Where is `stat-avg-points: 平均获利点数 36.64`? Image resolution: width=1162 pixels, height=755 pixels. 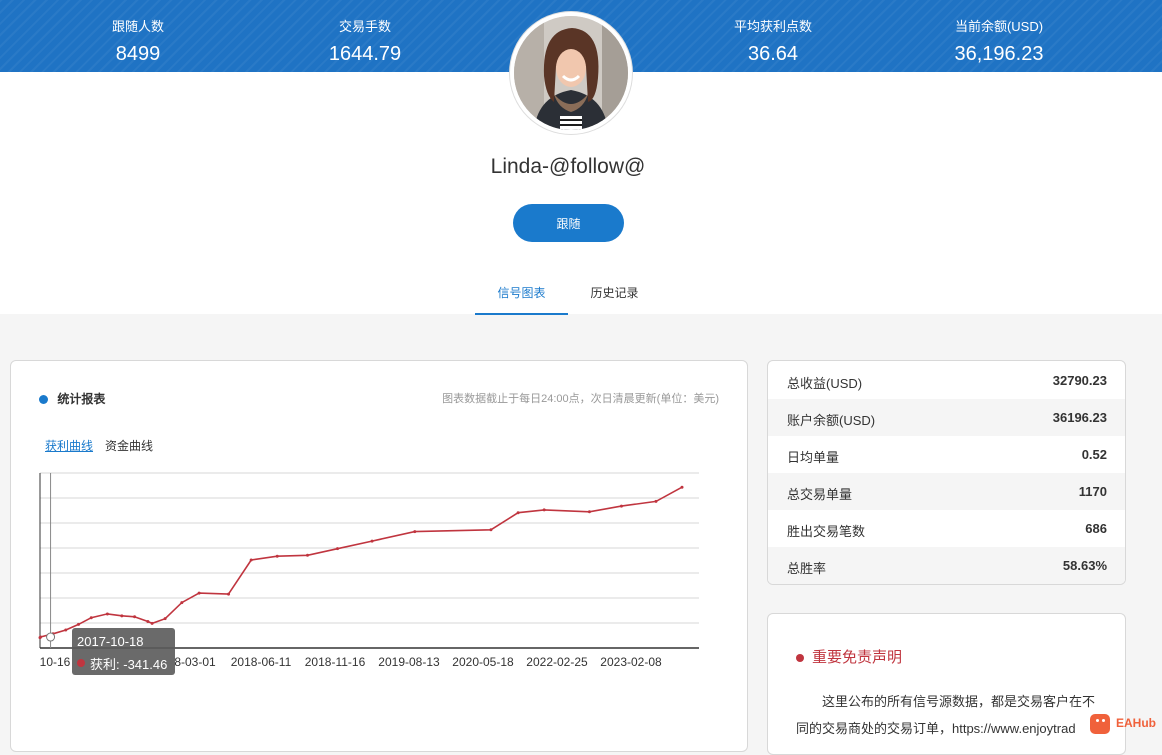 stat-avg-points: 平均获利点数 36.64 is located at coordinates (773, 43).